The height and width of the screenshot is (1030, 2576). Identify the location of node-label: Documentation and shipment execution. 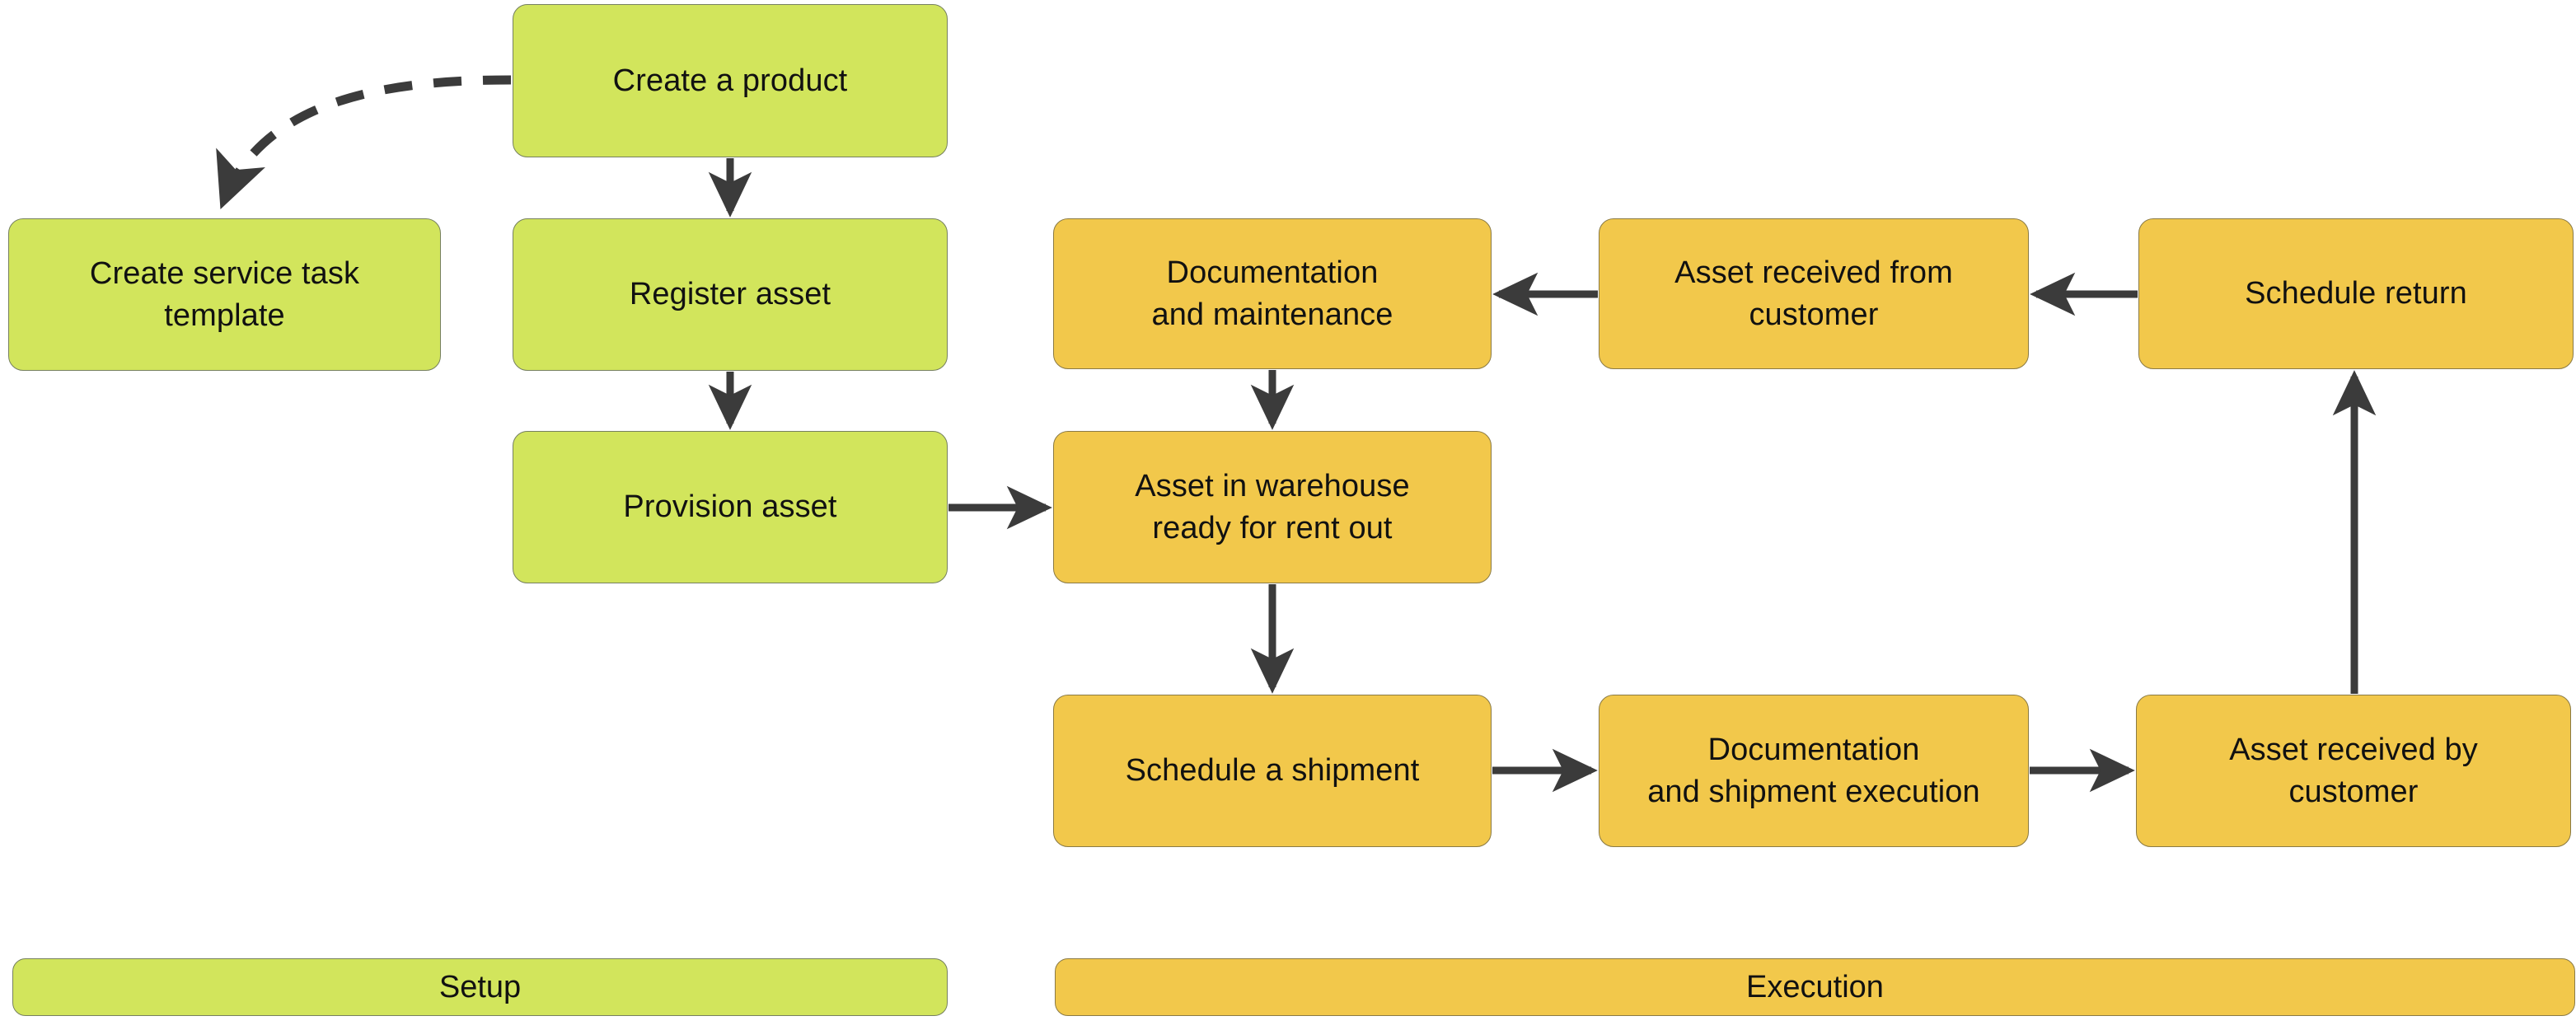
(1813, 771).